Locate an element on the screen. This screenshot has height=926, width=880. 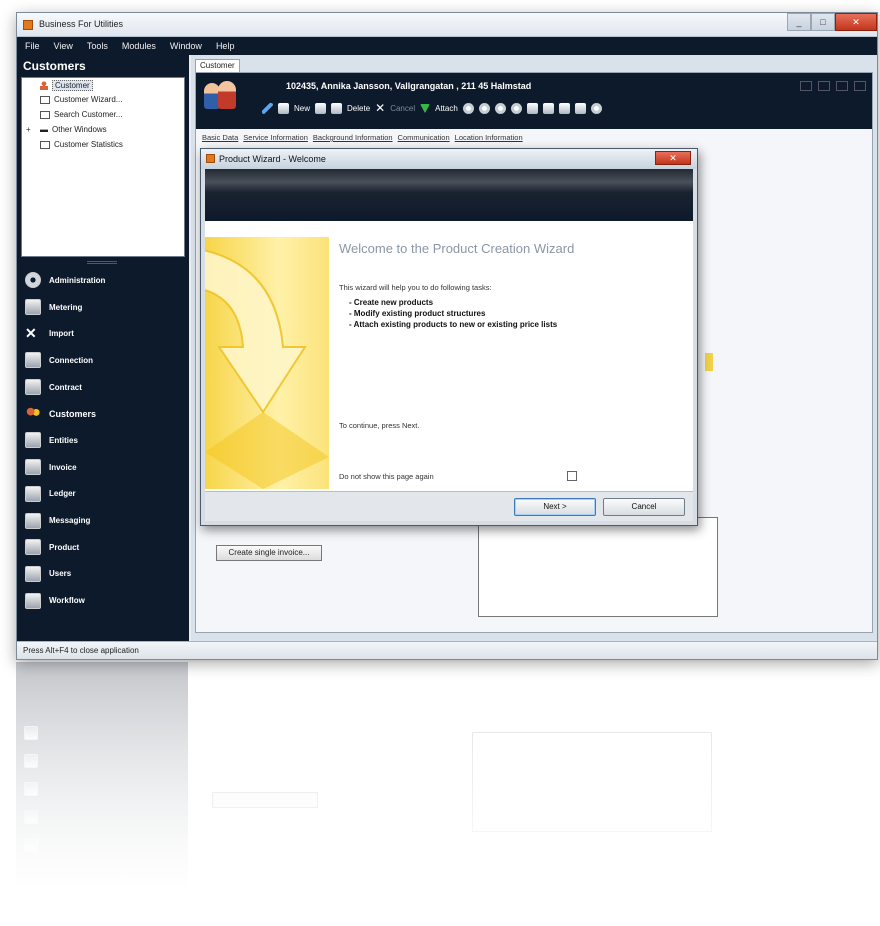
last-icon is located at coordinates (516, 108).